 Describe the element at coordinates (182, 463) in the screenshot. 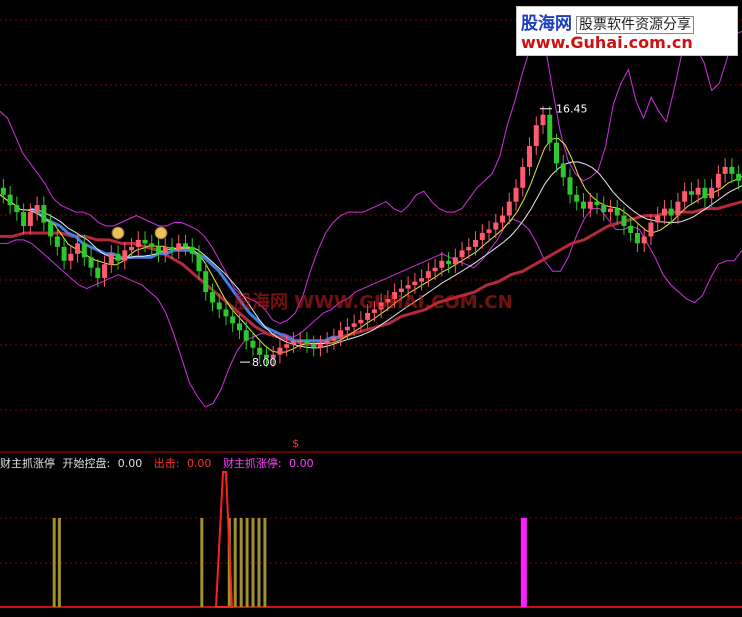

I see `legend-item-attack: 出击: 0.00` at that location.